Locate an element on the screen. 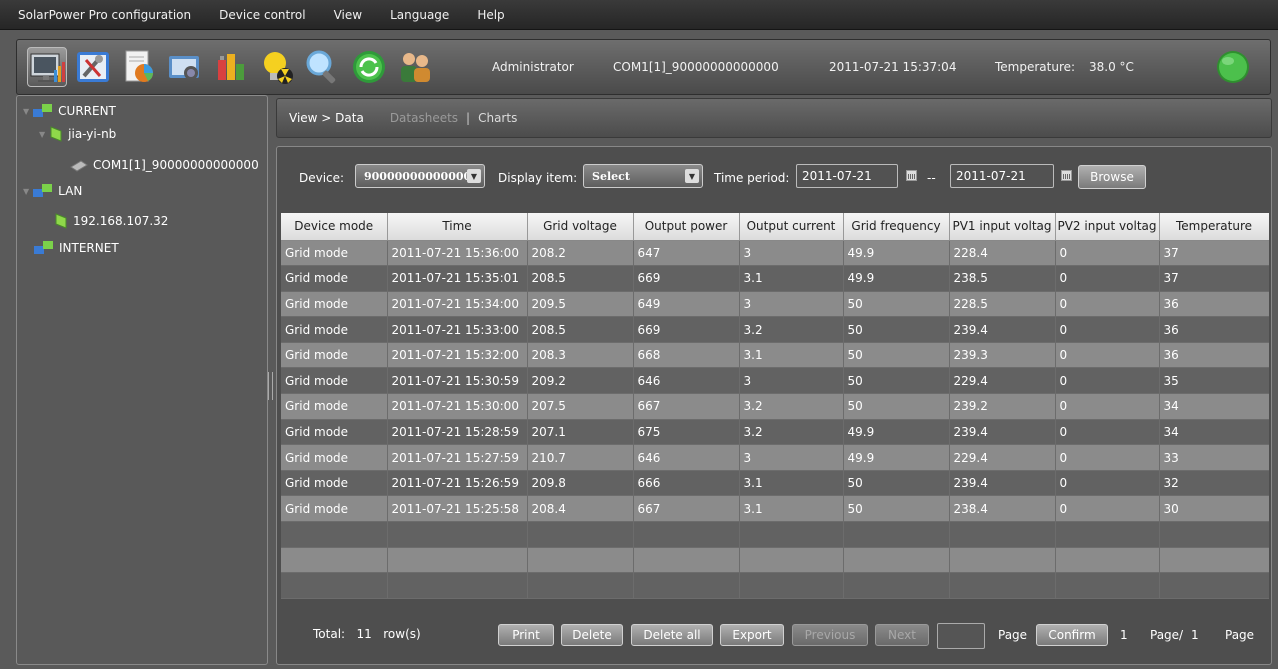  refresh-icon is located at coordinates (369, 67).